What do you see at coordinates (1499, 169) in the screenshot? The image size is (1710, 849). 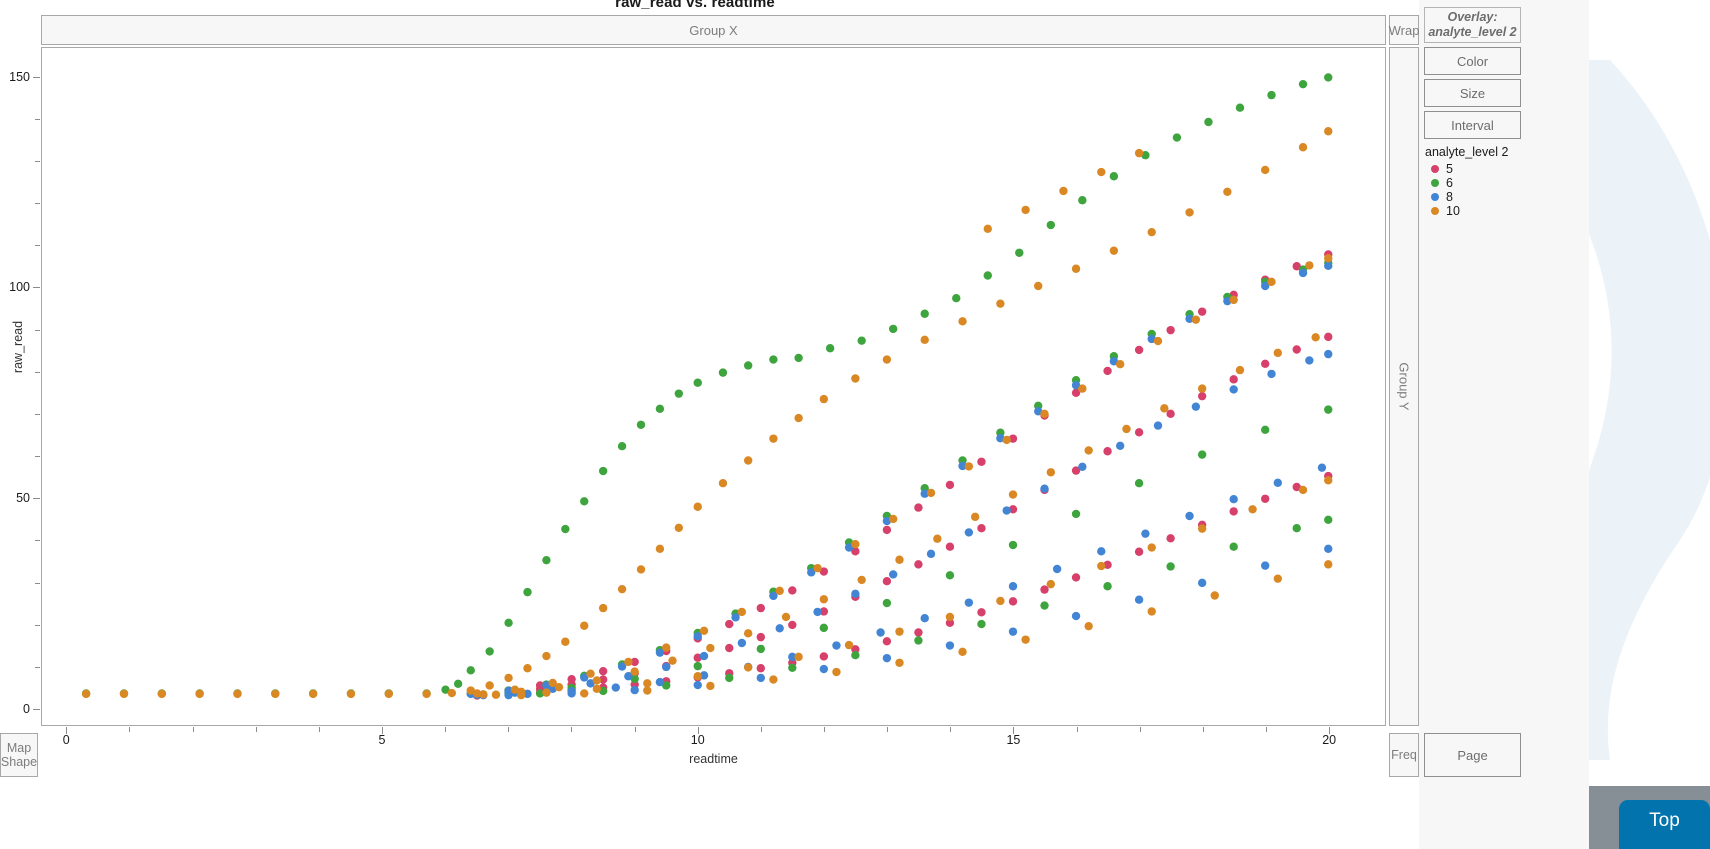 I see `legend-item: 5` at bounding box center [1499, 169].